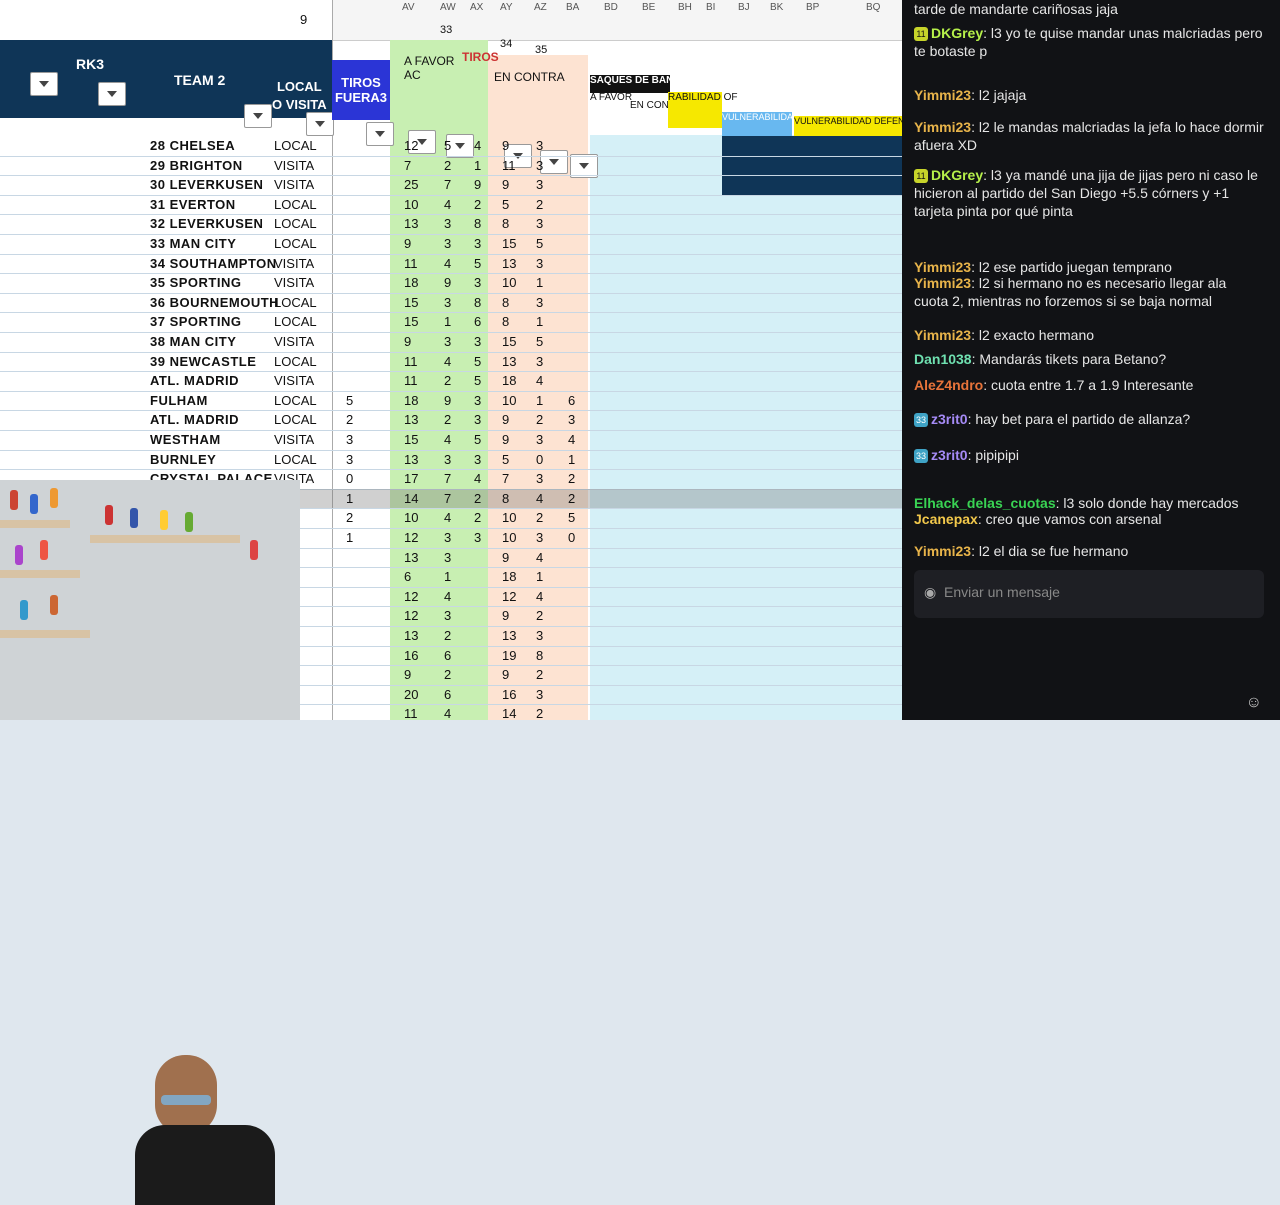 This screenshot has width=1280, height=1205. I want to click on table-row: 31 EVERTON LOCAL 10 4 2 5 2, so click(505, 205).